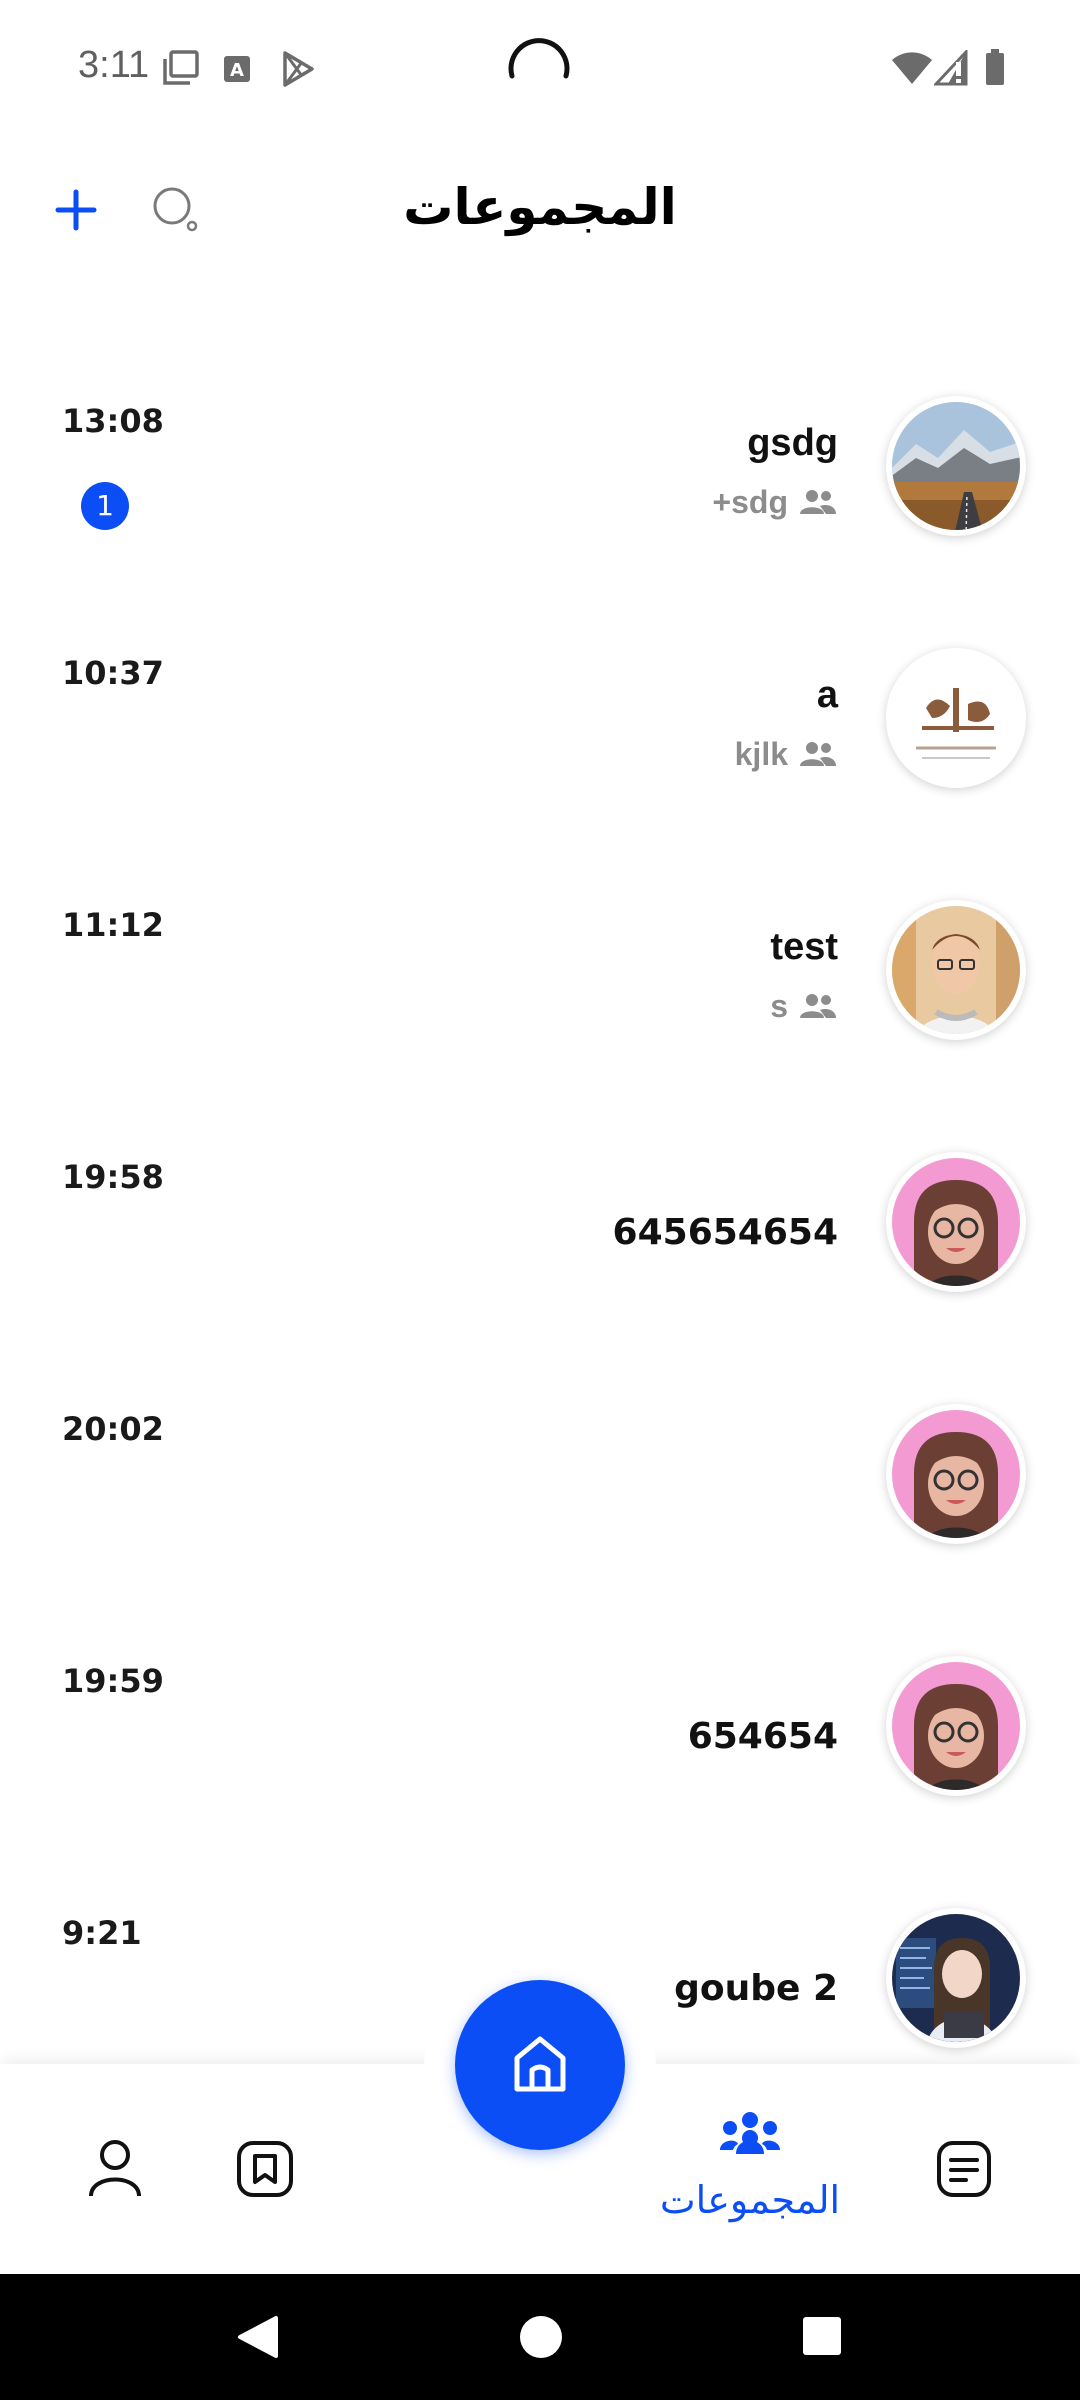 The height and width of the screenshot is (2400, 1080). What do you see at coordinates (827, 695) in the screenshot?
I see `group-name: a` at bounding box center [827, 695].